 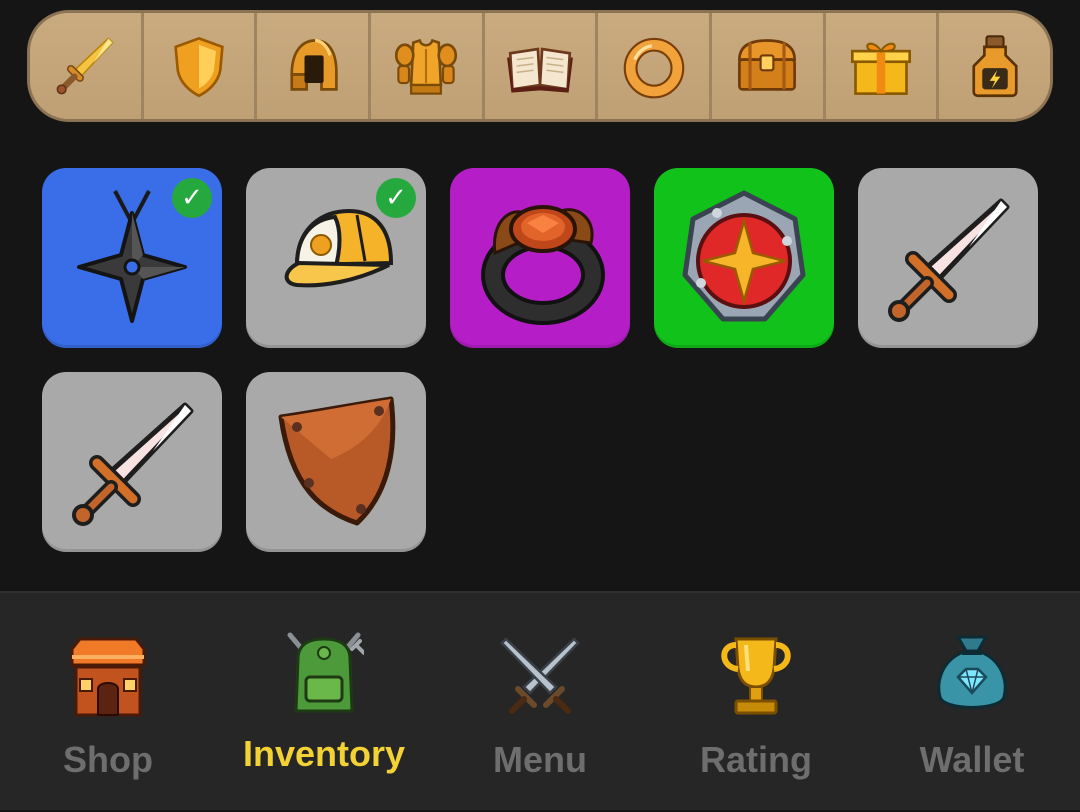 I want to click on armor-icon, so click(x=426, y=66).